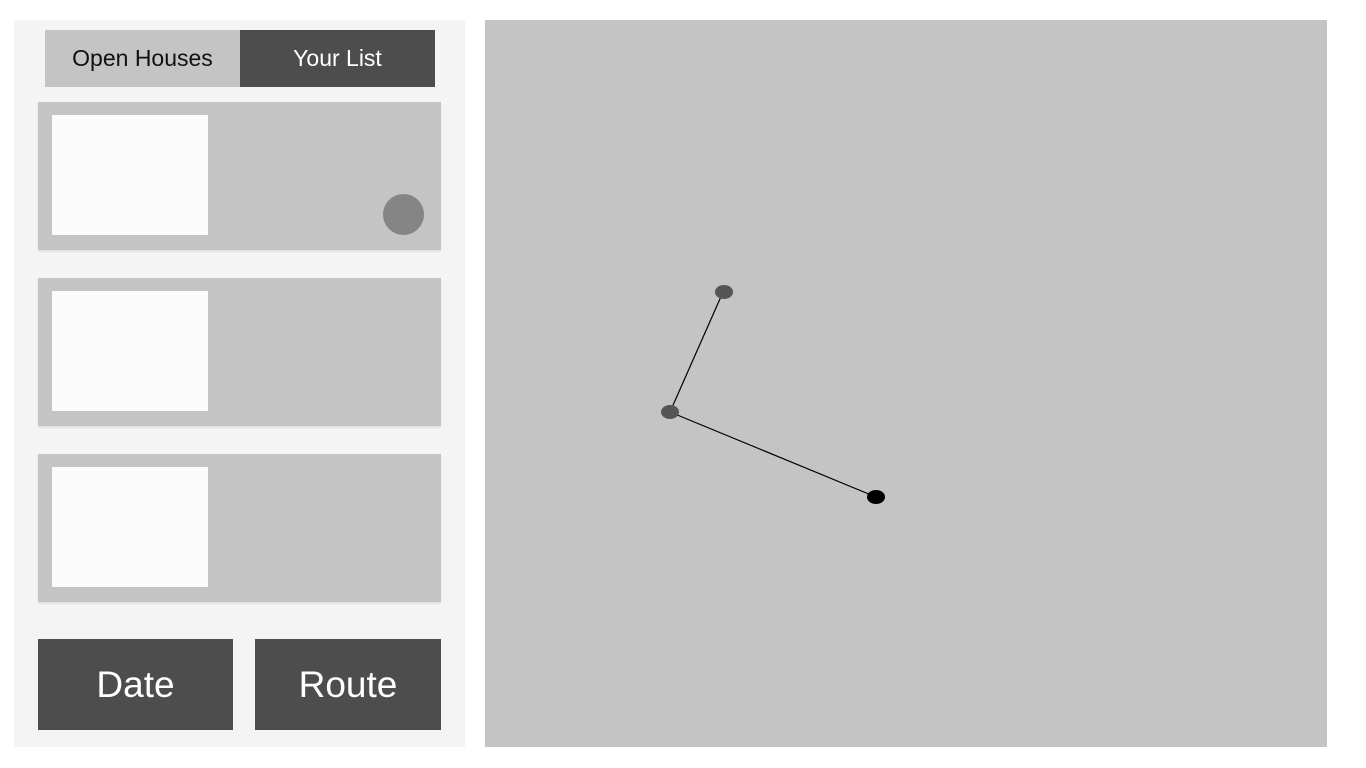 The width and height of the screenshot is (1366, 768). What do you see at coordinates (773, 394) in the screenshot?
I see `route-overlay` at bounding box center [773, 394].